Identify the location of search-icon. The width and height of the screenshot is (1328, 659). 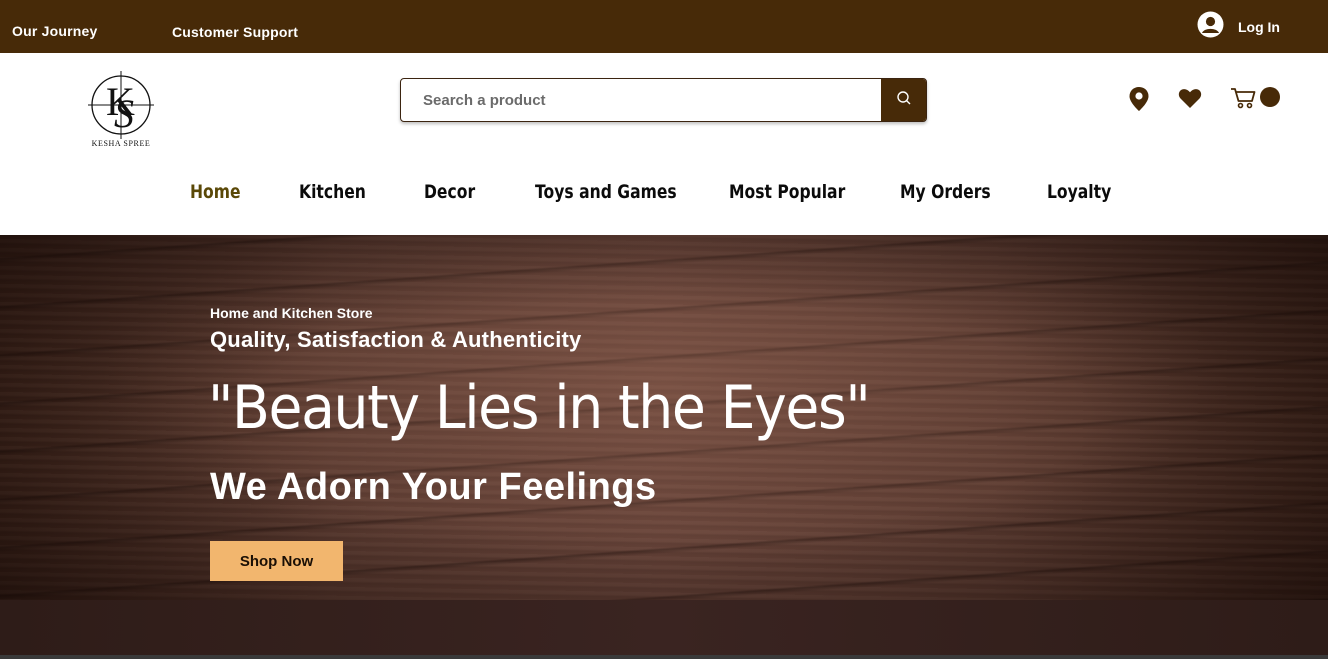
(904, 100).